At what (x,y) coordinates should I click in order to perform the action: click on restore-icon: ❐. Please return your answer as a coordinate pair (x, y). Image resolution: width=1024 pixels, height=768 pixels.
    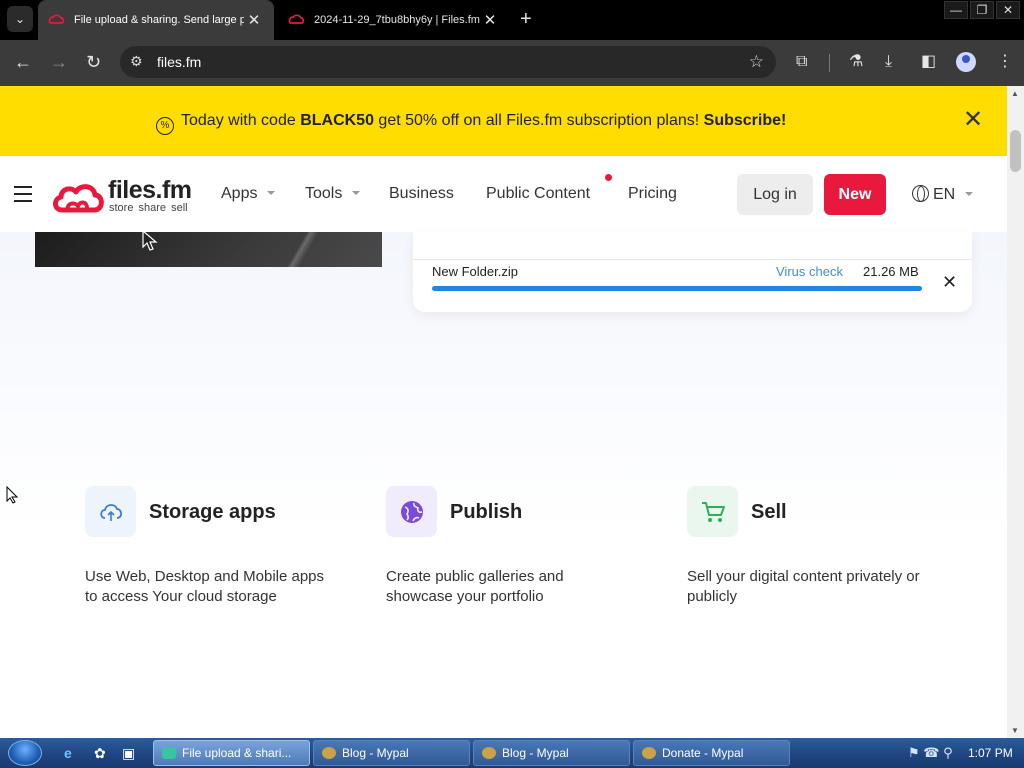
    Looking at the image, I should click on (982, 10).